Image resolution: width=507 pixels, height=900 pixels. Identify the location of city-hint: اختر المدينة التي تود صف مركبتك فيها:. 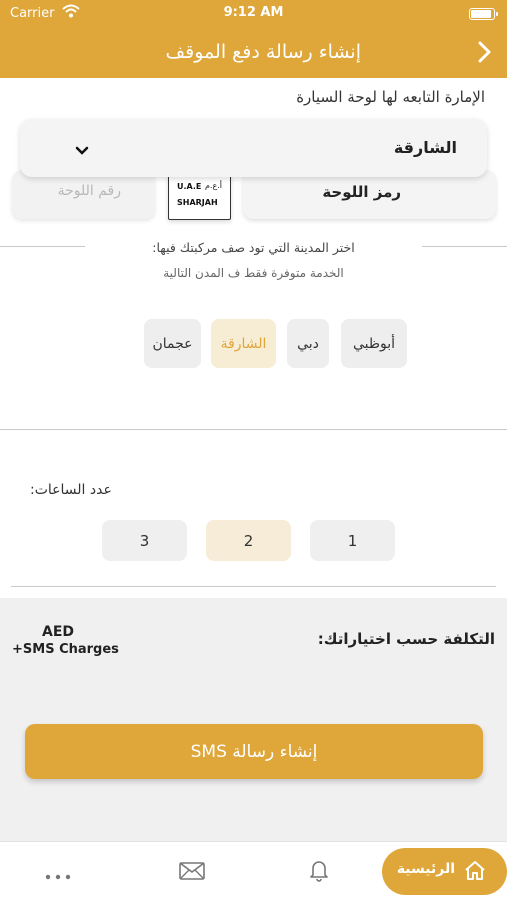
(253, 247).